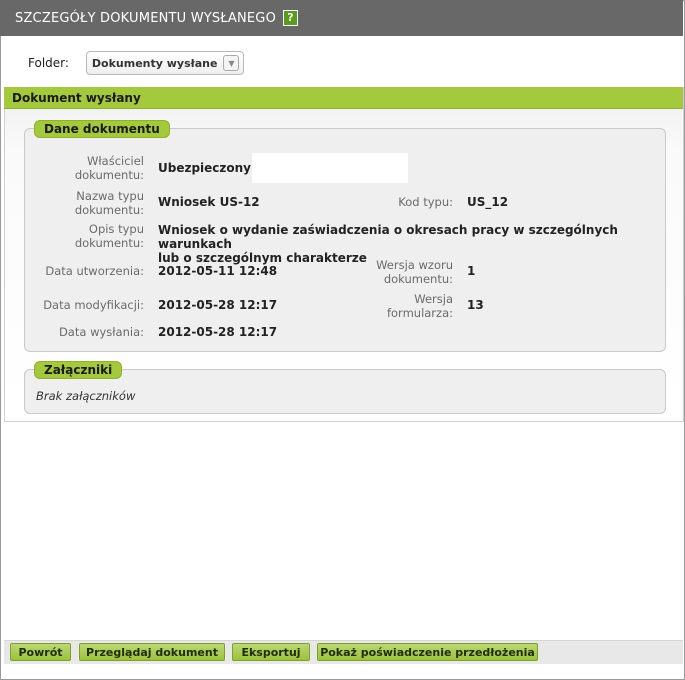 The width and height of the screenshot is (685, 680). Describe the element at coordinates (414, 265) in the screenshot. I see `template-version-label-line1: Wersja wzoru` at that location.